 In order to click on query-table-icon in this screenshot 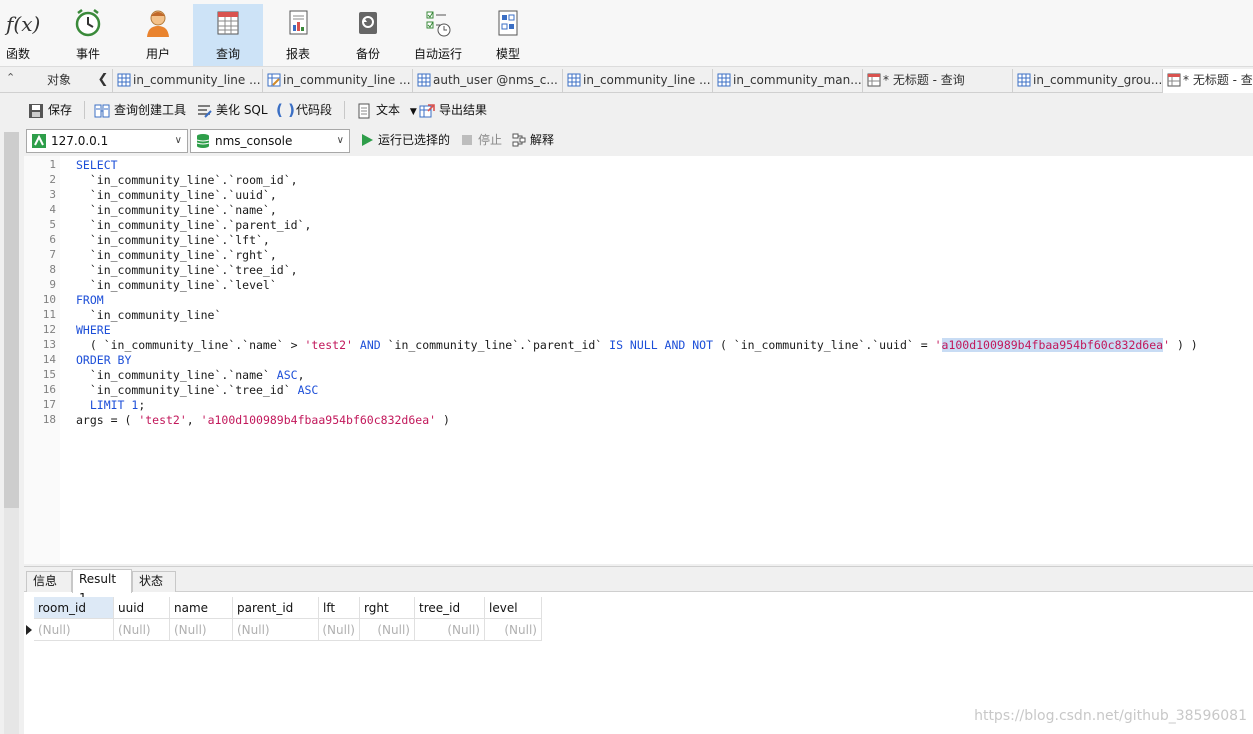, I will do `click(228, 23)`.